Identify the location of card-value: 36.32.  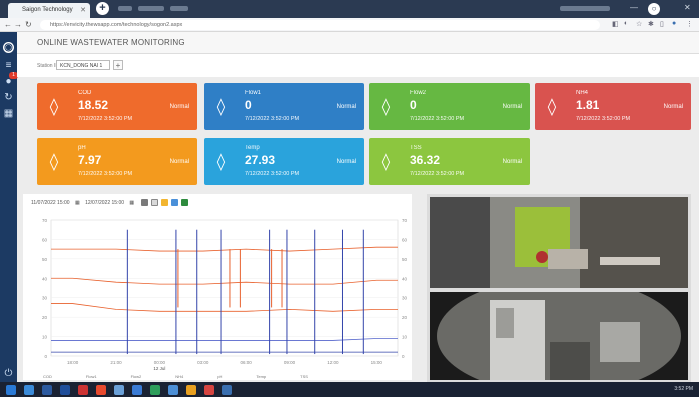
(425, 160).